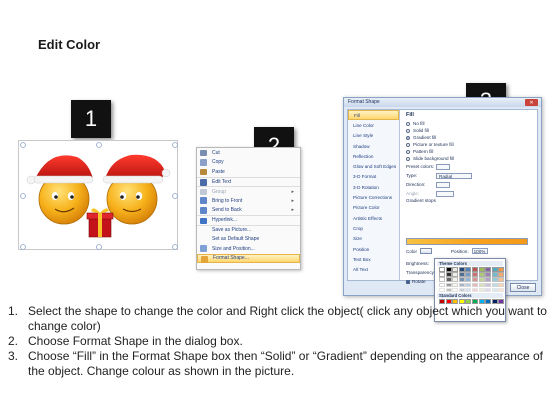 This screenshot has height=420, width=560. Describe the element at coordinates (373, 208) in the screenshot. I see `nav-item-picture-color: Picture Color` at that location.